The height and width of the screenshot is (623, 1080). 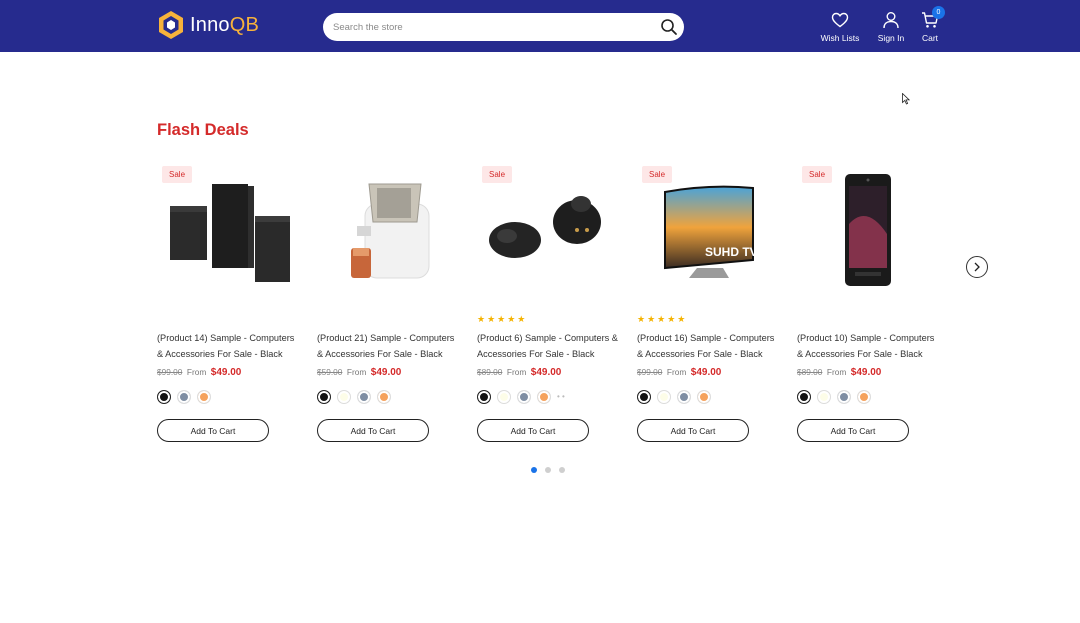 What do you see at coordinates (330, 372) in the screenshot?
I see `original-price: $59.00` at bounding box center [330, 372].